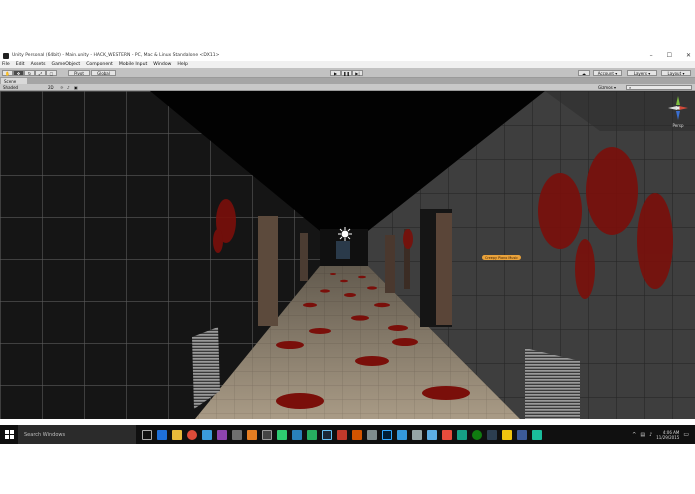 Image resolution: width=695 pixels, height=494 pixels. I want to click on pinned-apps, so click(342, 434).